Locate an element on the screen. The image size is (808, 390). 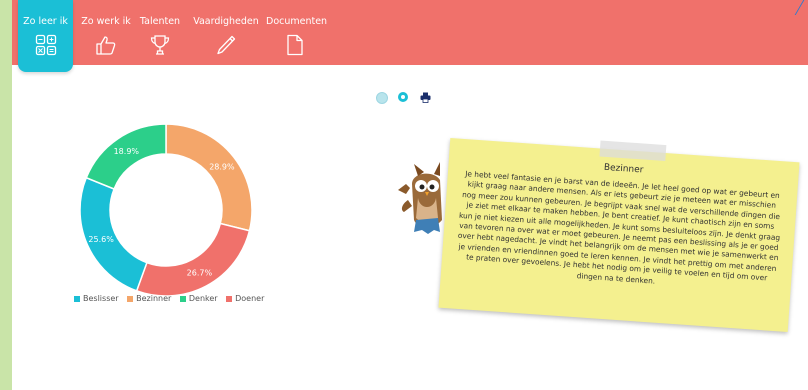
circle-dark-icon is located at coordinates (403, 97).